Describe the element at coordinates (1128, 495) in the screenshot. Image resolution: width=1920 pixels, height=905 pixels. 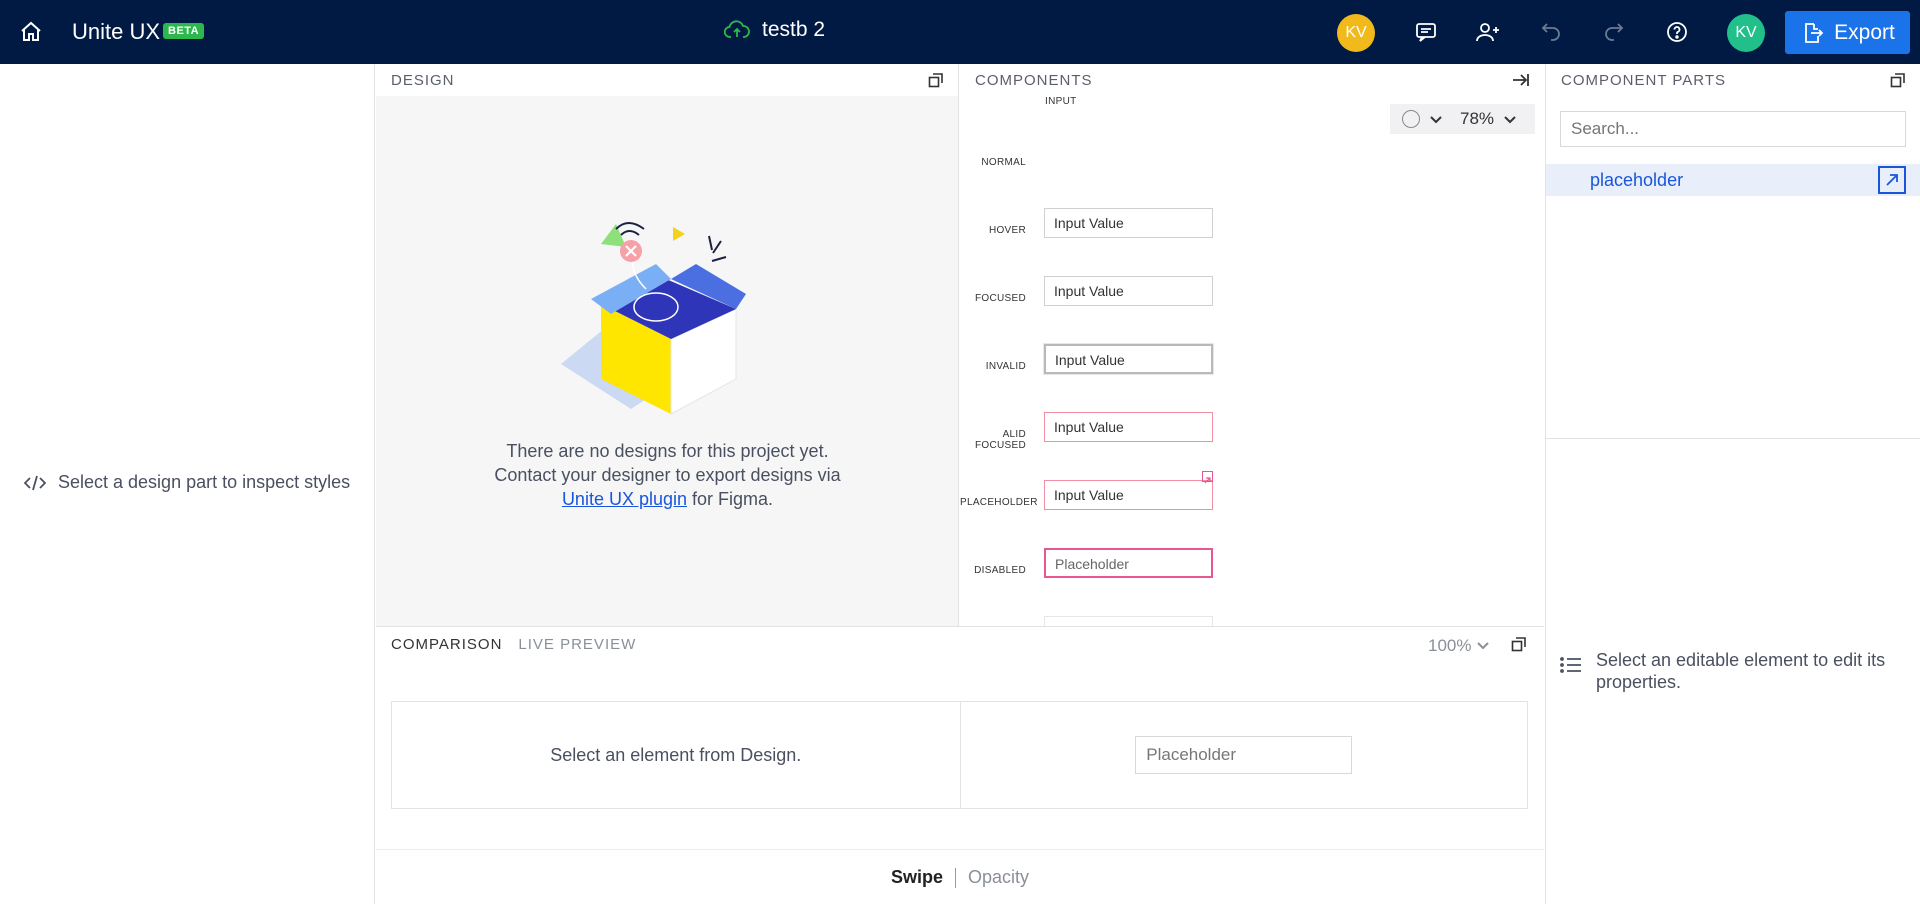
I see `input-invalid-focused: Input Value` at that location.